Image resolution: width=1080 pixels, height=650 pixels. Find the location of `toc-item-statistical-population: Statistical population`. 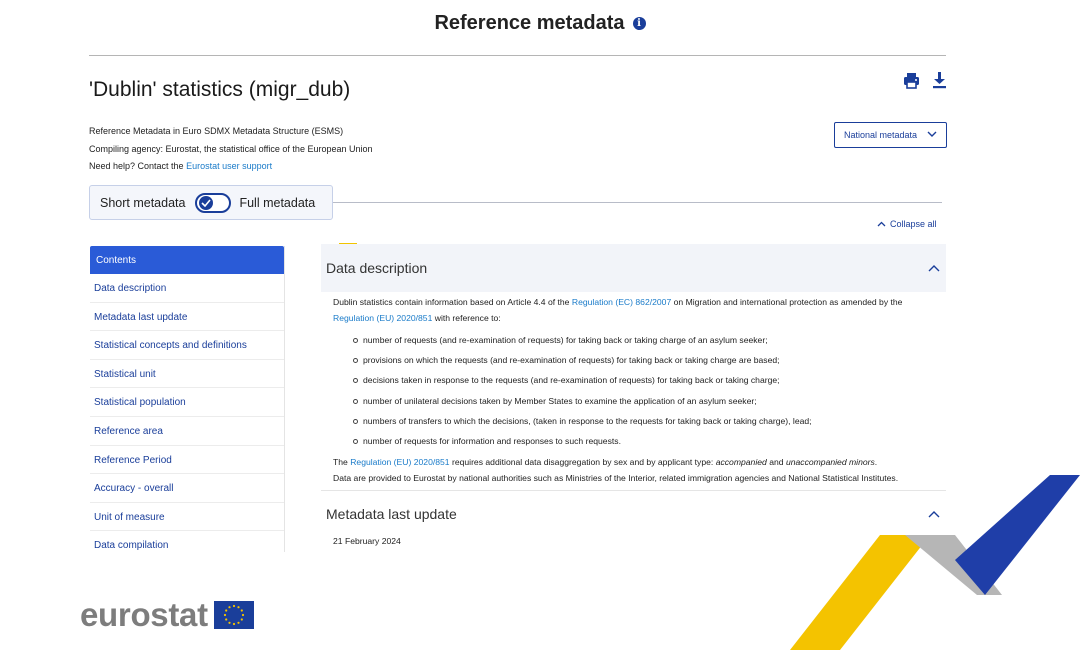

toc-item-statistical-population: Statistical population is located at coordinates (187, 402).